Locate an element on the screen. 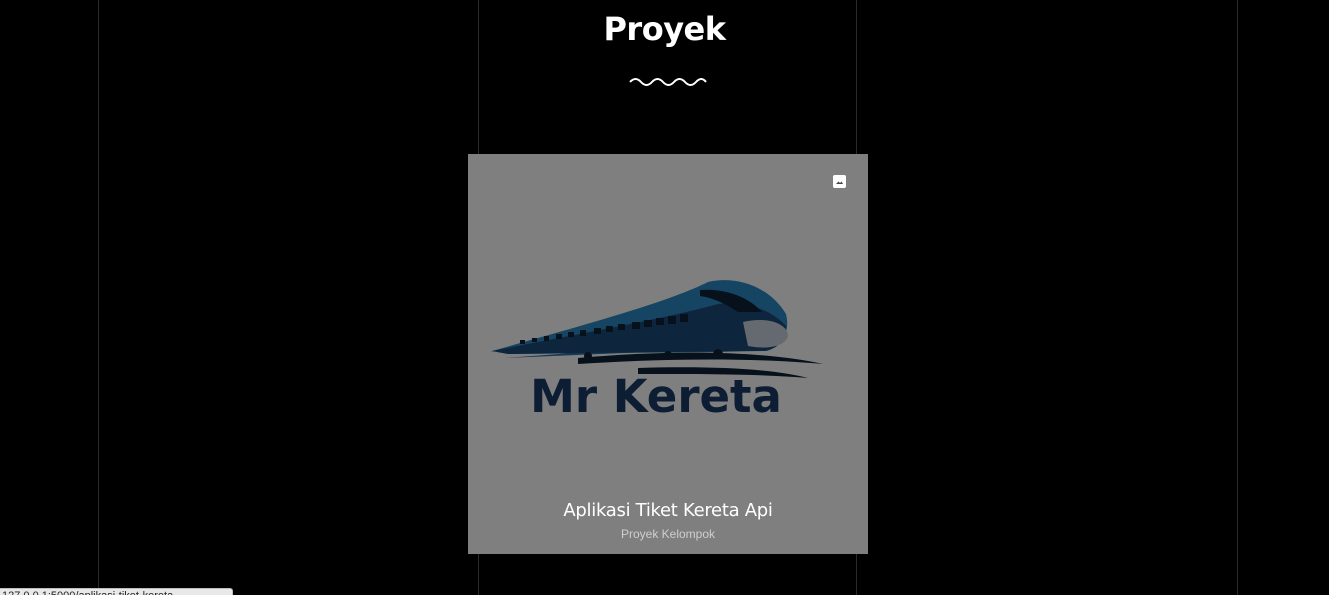 Image resolution: width=1329 pixels, height=595 pixels. wave-divider-icon is located at coordinates (668, 82).